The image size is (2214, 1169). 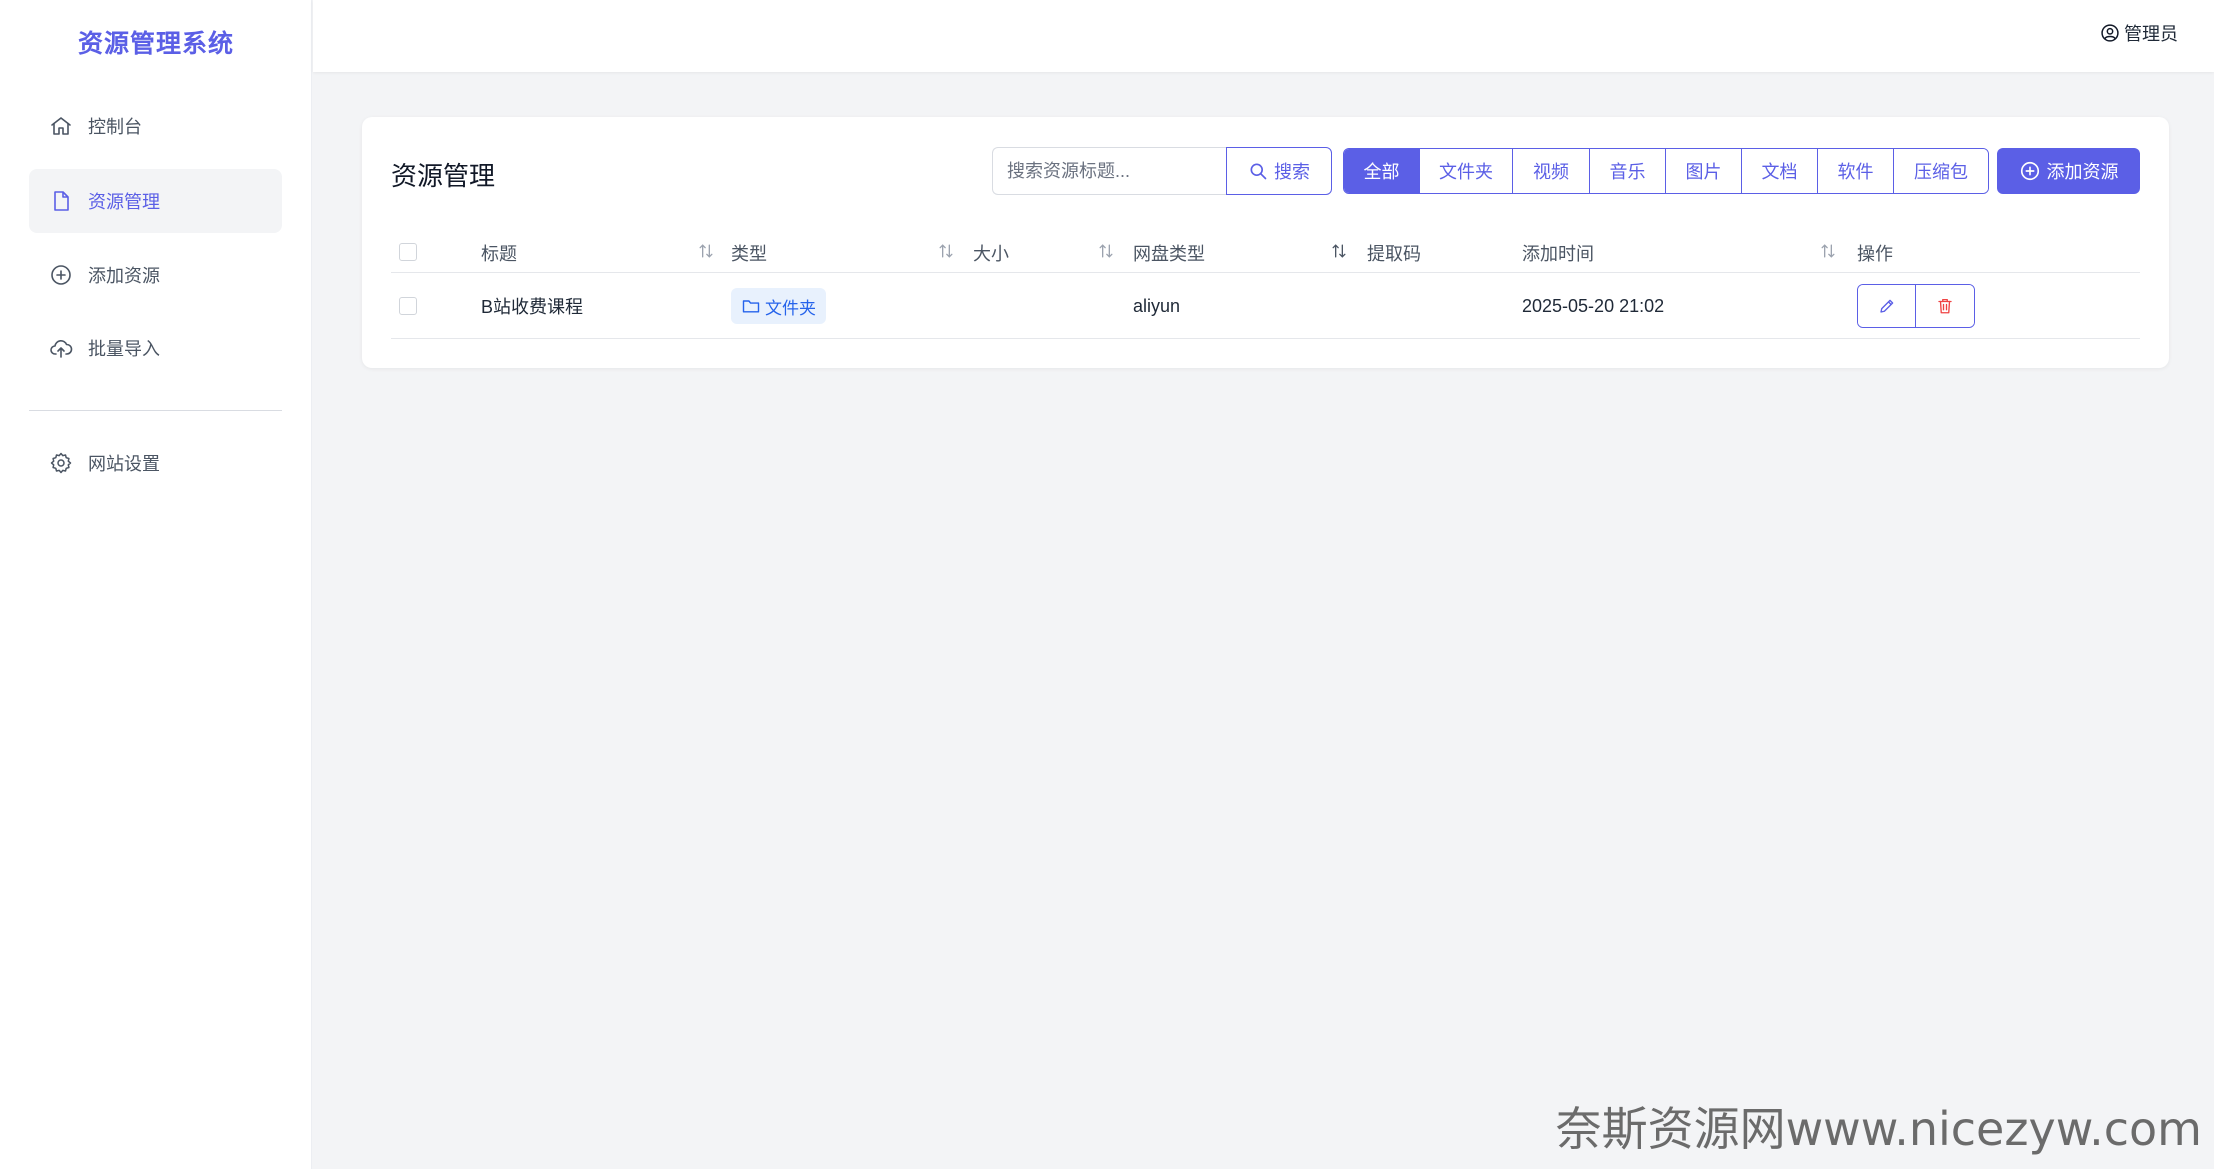 What do you see at coordinates (1157, 305) in the screenshot?
I see `cell-disk-type: aliyun` at bounding box center [1157, 305].